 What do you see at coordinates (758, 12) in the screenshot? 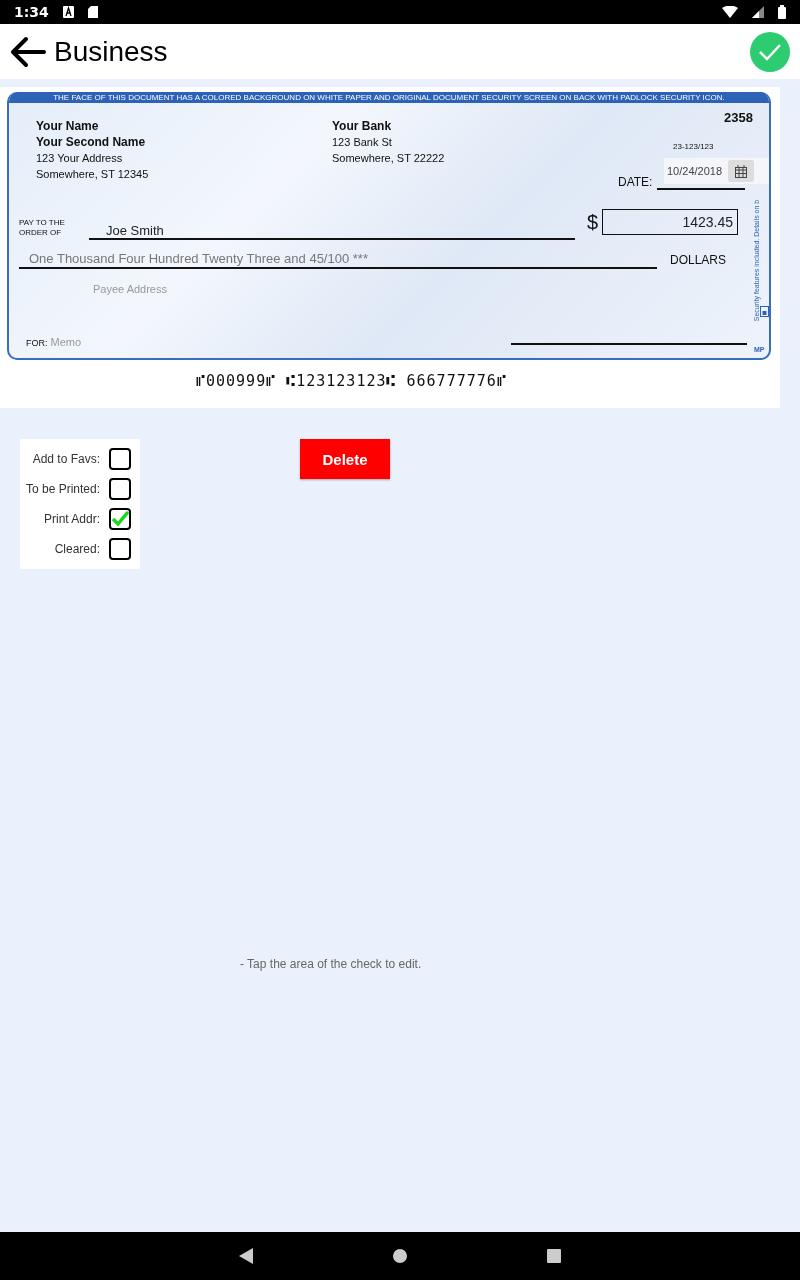
I see `signal-icon` at bounding box center [758, 12].